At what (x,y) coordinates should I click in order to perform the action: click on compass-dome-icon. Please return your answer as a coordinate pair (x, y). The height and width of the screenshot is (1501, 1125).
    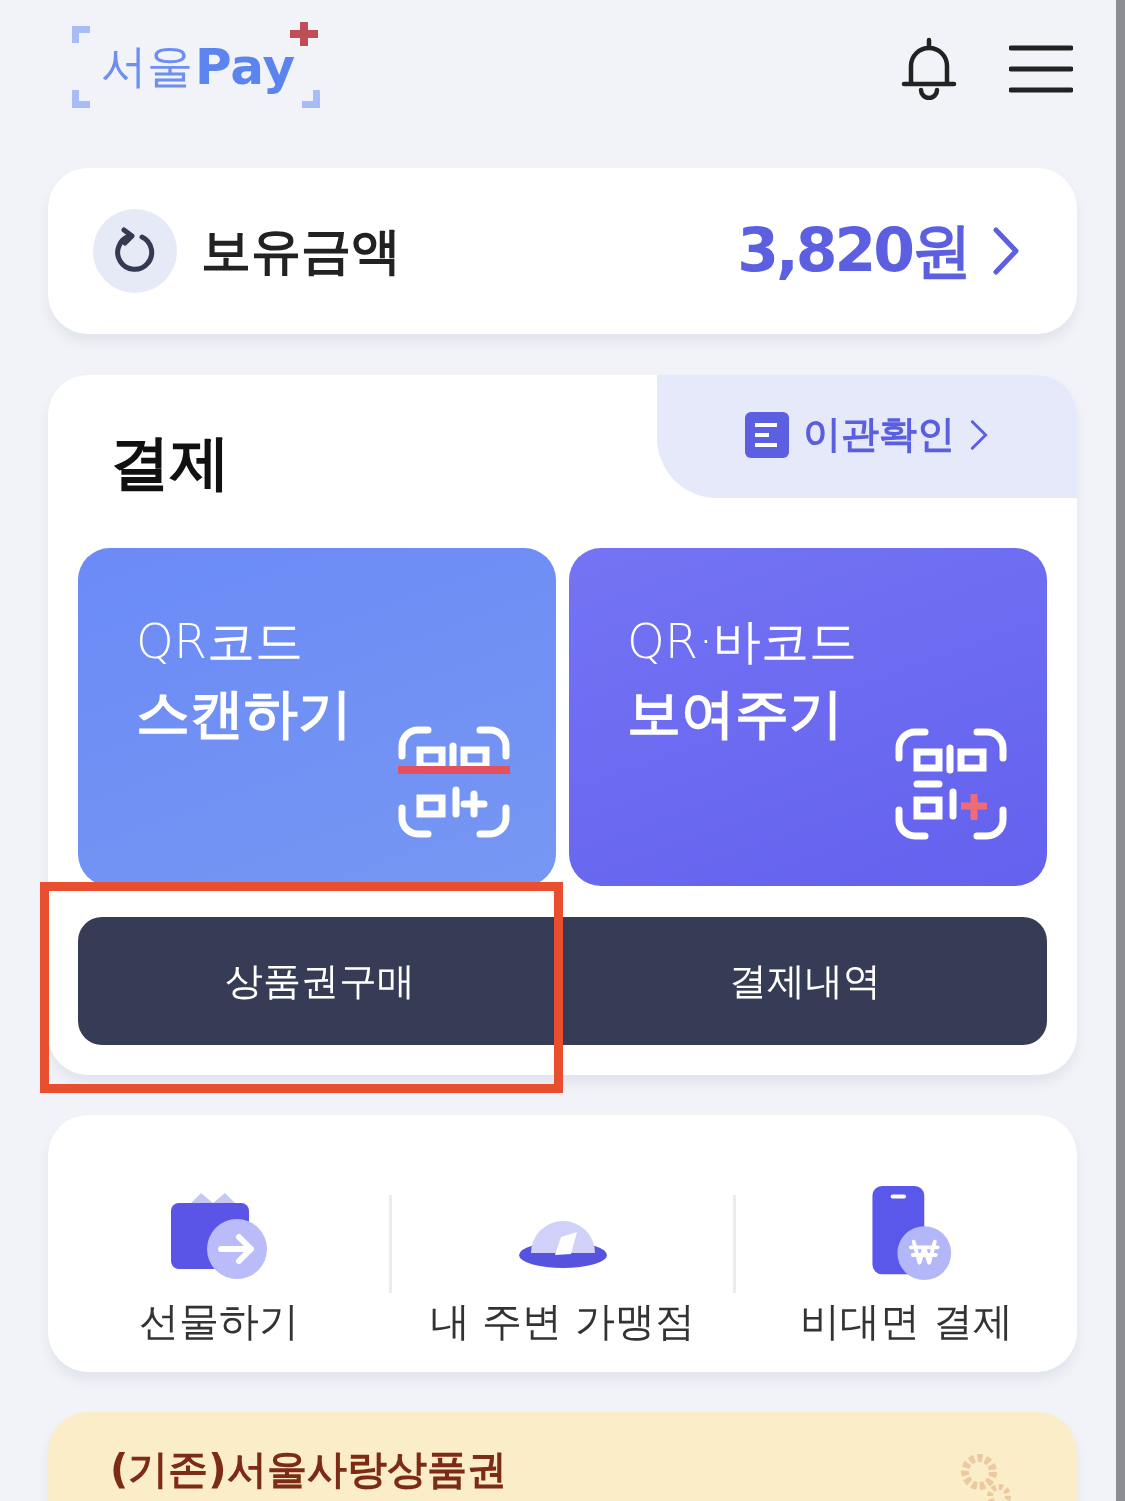
    Looking at the image, I should click on (562, 1244).